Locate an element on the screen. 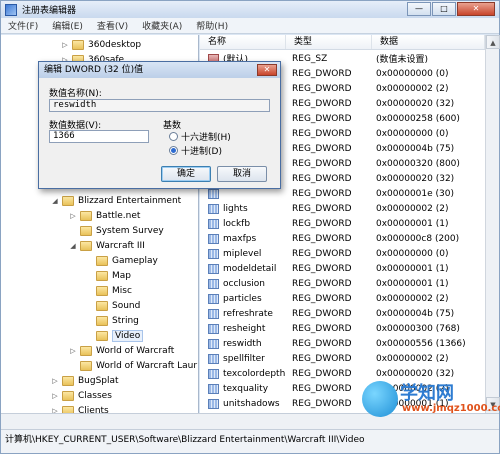 The height and width of the screenshot is (454, 500). value-name-cell: maxfps is located at coordinates (243, 238).